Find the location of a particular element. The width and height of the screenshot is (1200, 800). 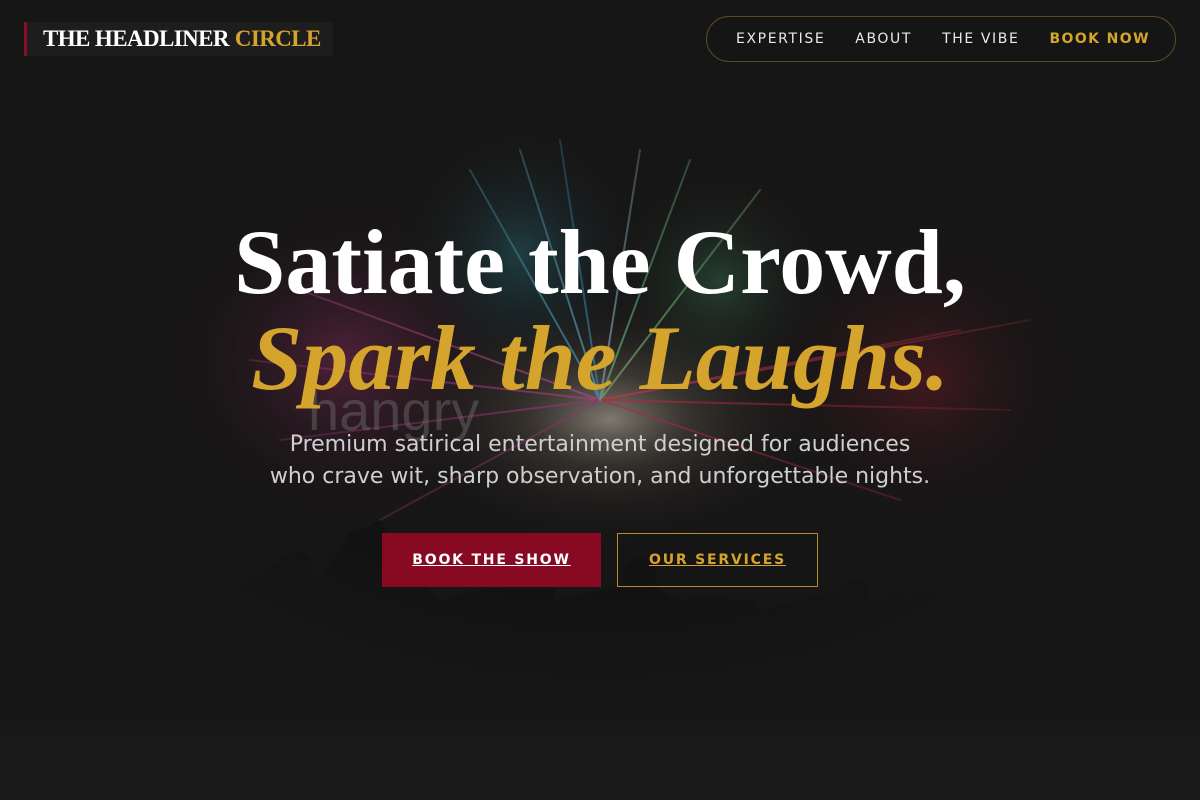

brand-name-accent: CIRCLE is located at coordinates (277, 38).